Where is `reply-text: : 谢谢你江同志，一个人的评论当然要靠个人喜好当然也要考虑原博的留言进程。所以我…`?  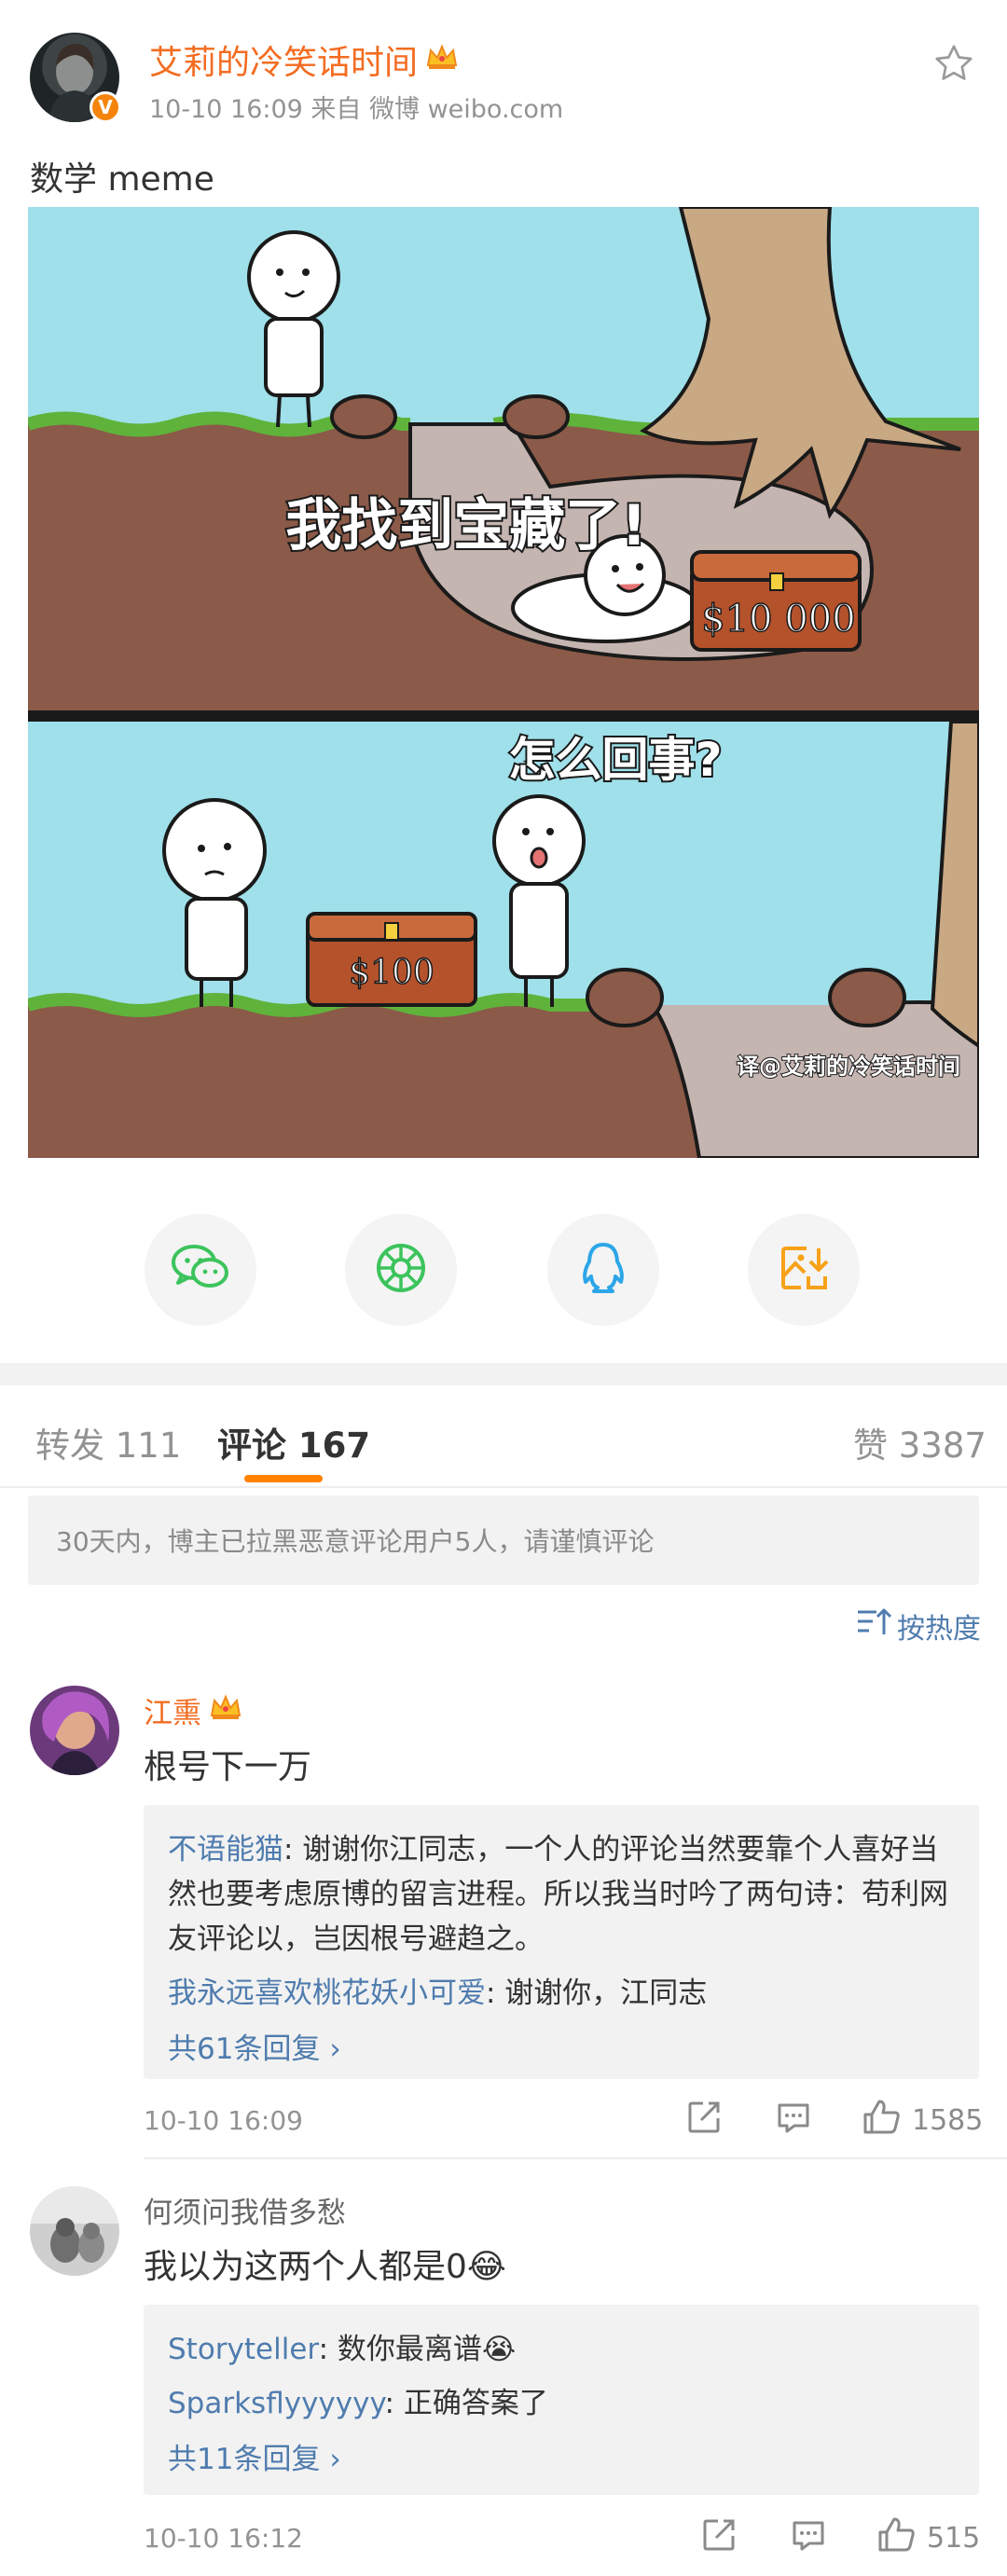 reply-text: : 谢谢你江同志，一个人的评论当然要靠个人喜好当然也要考虑原博的留言进程。所以我… is located at coordinates (558, 1894).